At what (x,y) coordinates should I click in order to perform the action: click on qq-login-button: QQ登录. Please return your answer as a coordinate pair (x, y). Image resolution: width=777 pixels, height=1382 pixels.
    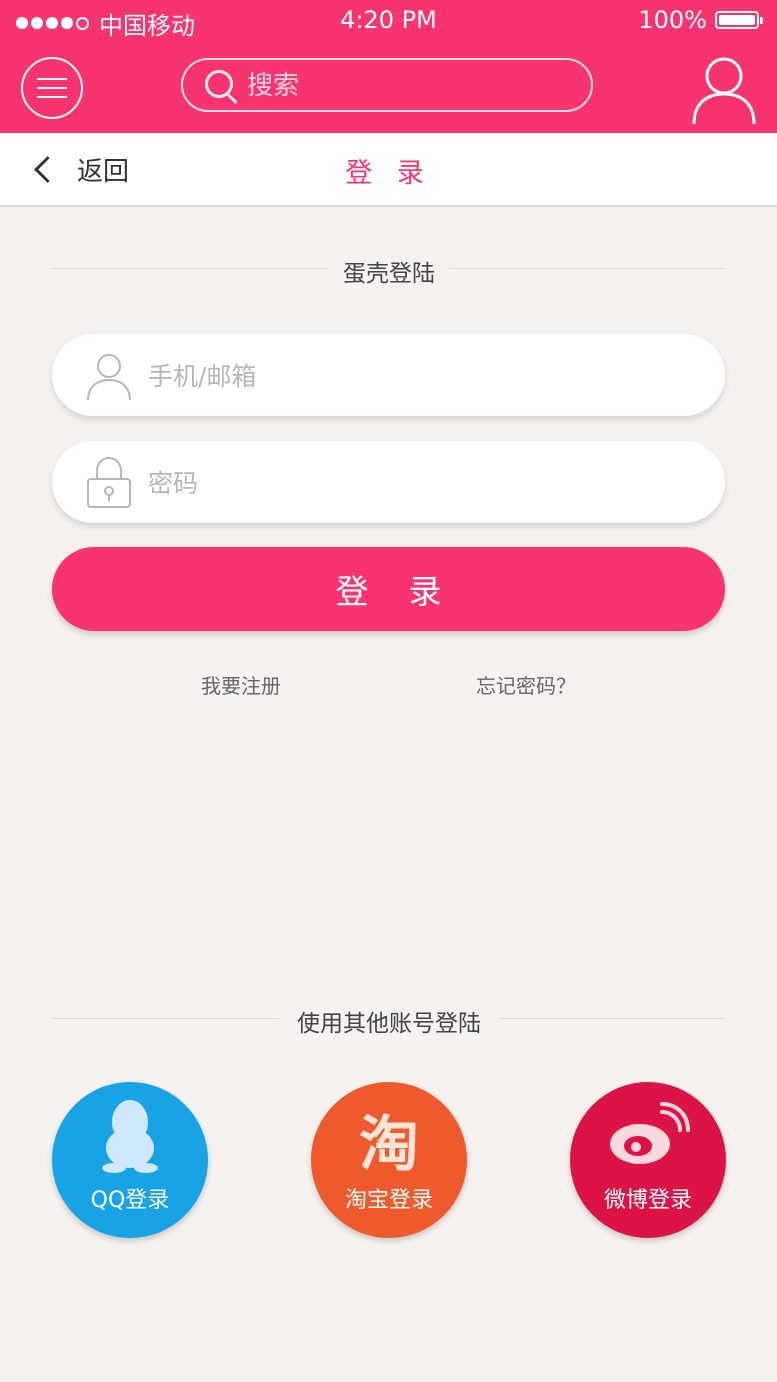
    Looking at the image, I should click on (130, 1160).